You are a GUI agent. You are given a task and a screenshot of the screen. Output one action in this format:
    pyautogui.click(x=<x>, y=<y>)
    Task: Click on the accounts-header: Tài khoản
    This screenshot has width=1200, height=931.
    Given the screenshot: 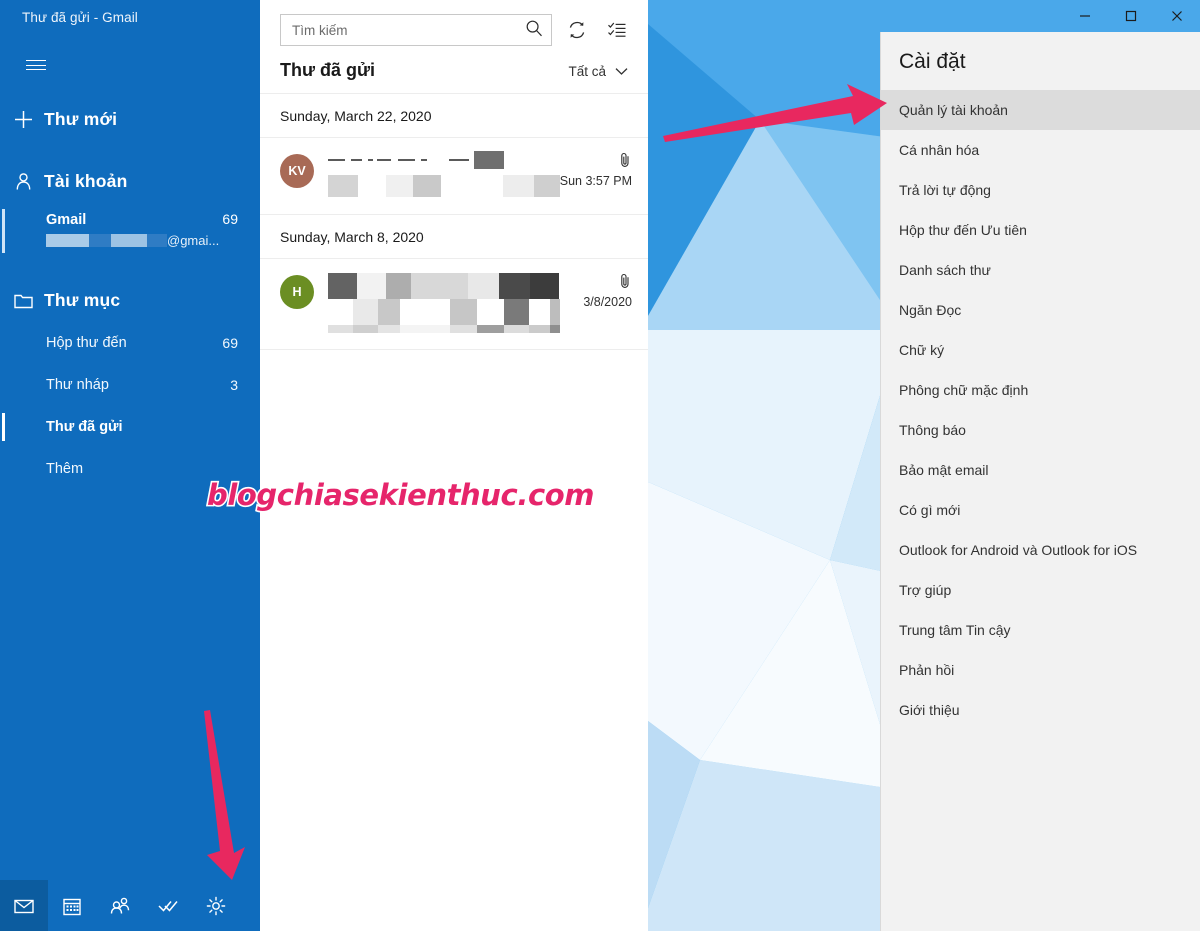 What is the action you would take?
    pyautogui.click(x=130, y=181)
    